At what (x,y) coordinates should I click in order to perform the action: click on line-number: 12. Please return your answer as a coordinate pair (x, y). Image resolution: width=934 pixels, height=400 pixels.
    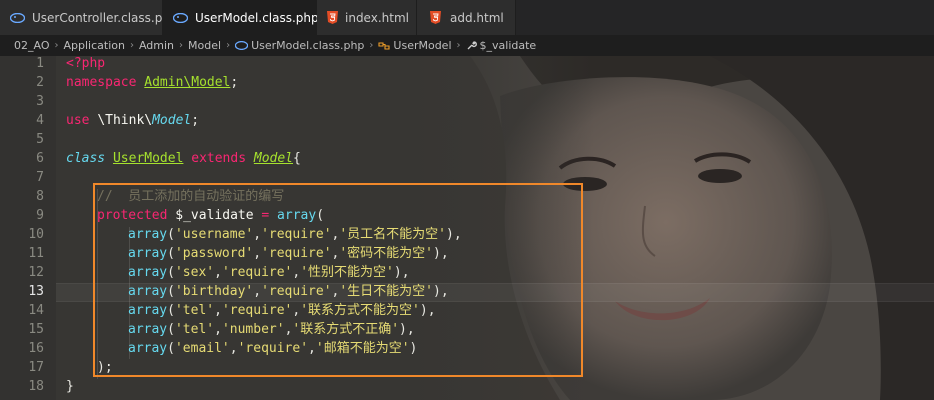
    Looking at the image, I should click on (36, 272).